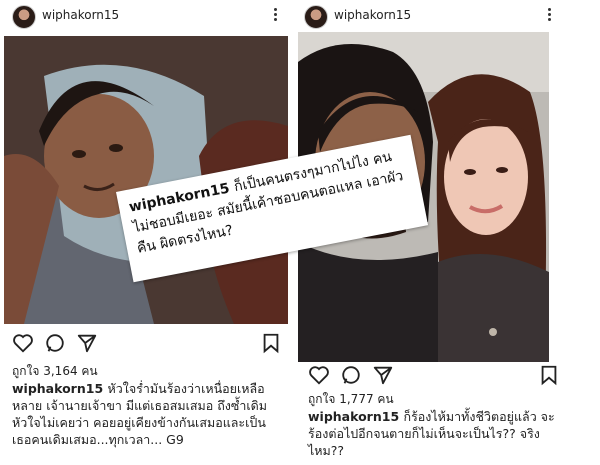 Image resolution: width=600 pixels, height=465 pixels. What do you see at coordinates (55, 371) in the screenshot?
I see `like-count: ถูกใจ 3,164 คน` at bounding box center [55, 371].